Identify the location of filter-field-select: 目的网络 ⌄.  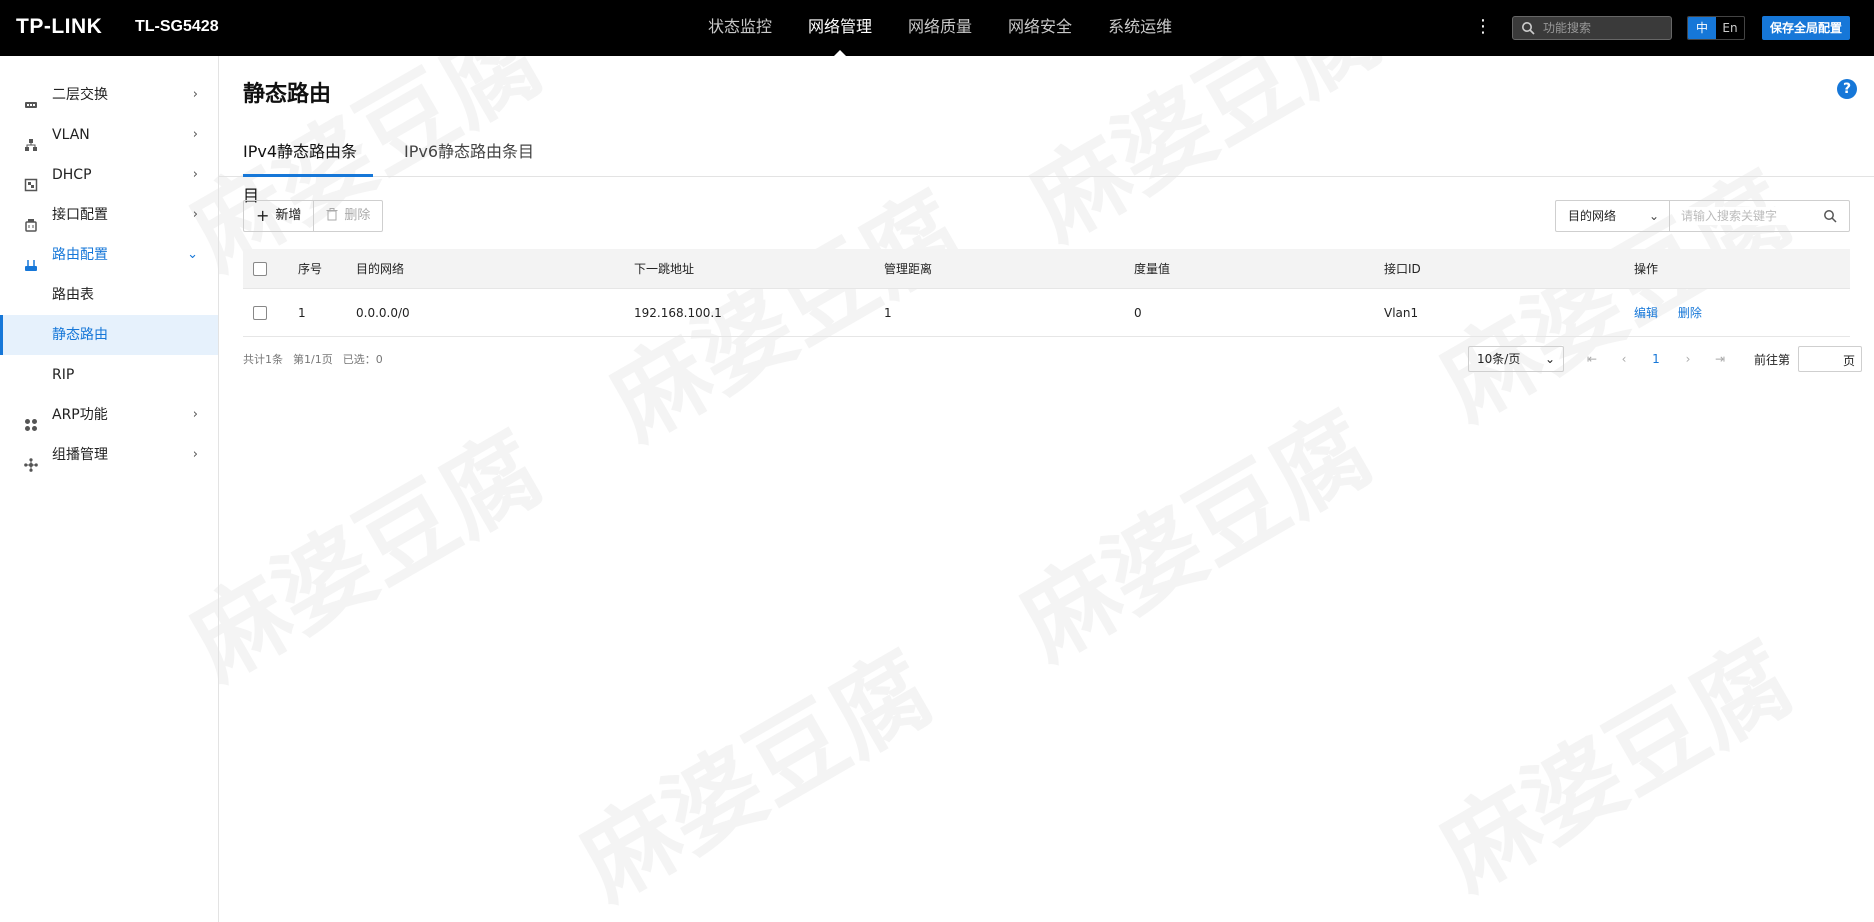
(1612, 216).